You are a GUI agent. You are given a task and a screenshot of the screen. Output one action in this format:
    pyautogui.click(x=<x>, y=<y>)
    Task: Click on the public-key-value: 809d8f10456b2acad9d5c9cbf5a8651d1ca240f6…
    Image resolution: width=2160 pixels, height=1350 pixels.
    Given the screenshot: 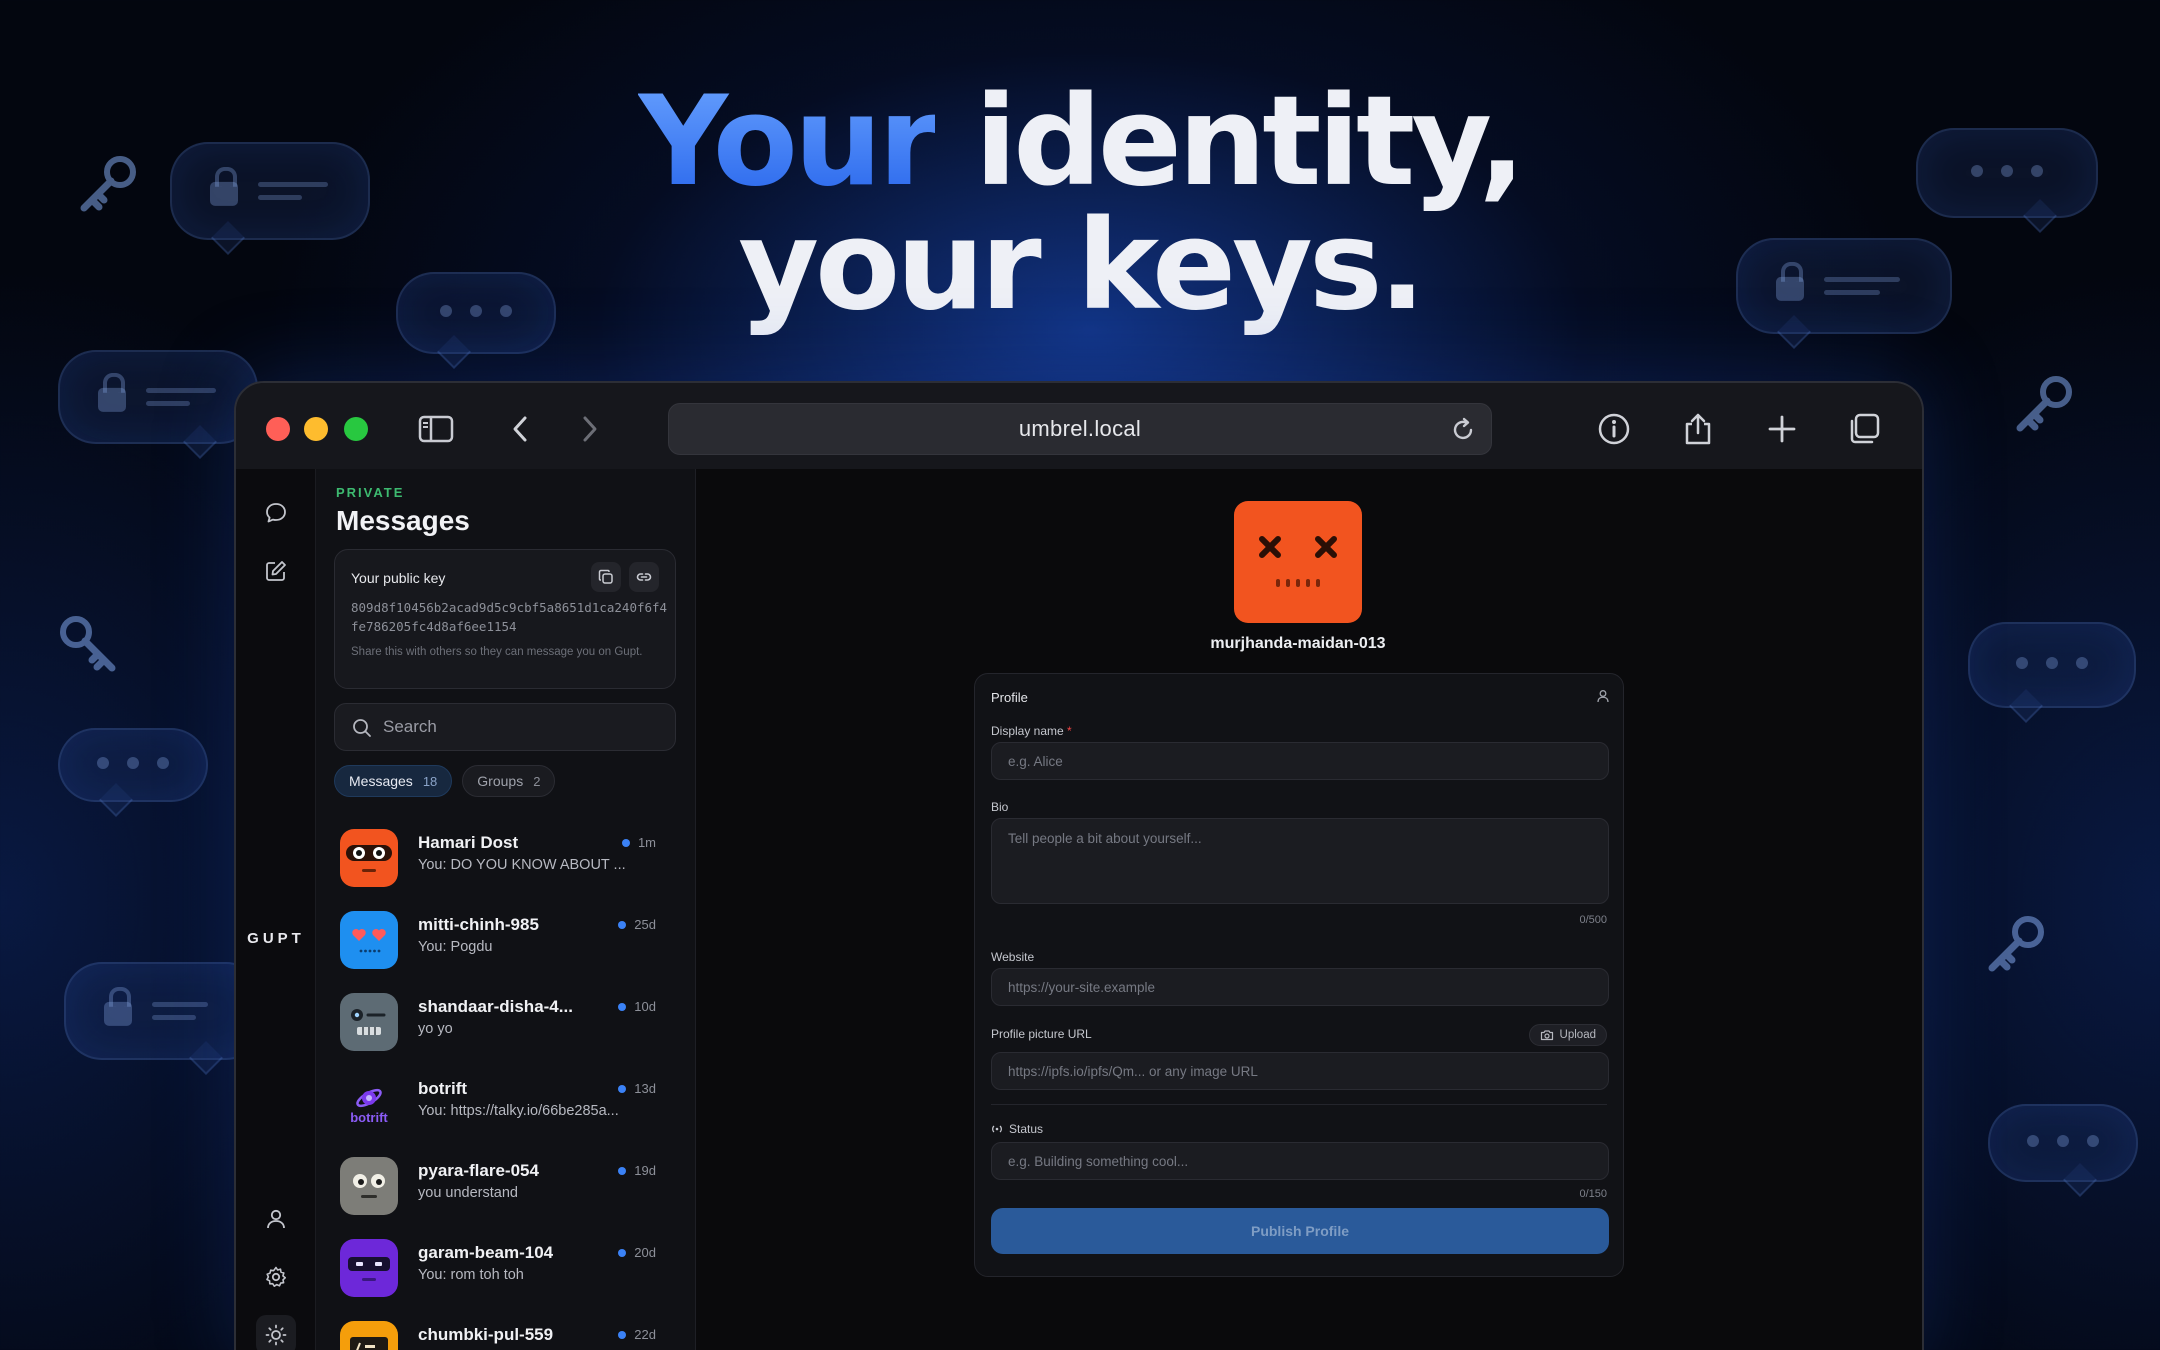 What is the action you would take?
    pyautogui.click(x=510, y=617)
    